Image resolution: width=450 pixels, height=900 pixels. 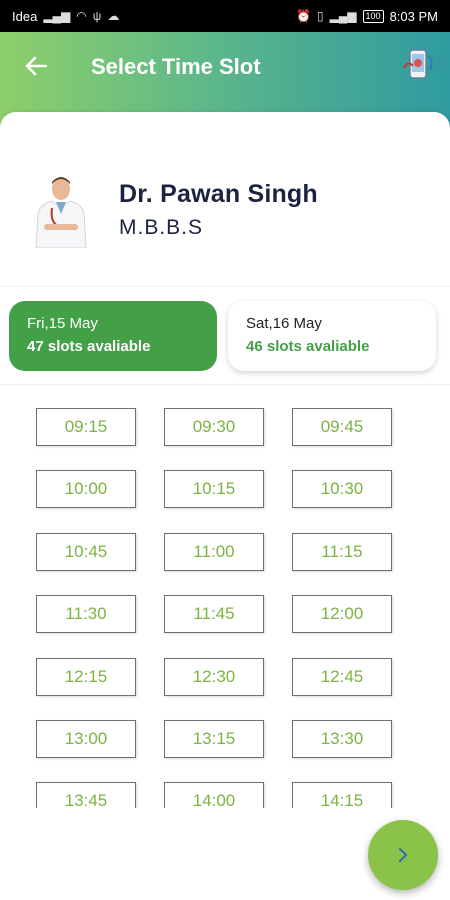 I want to click on time-slot: 09:30, so click(x=214, y=427).